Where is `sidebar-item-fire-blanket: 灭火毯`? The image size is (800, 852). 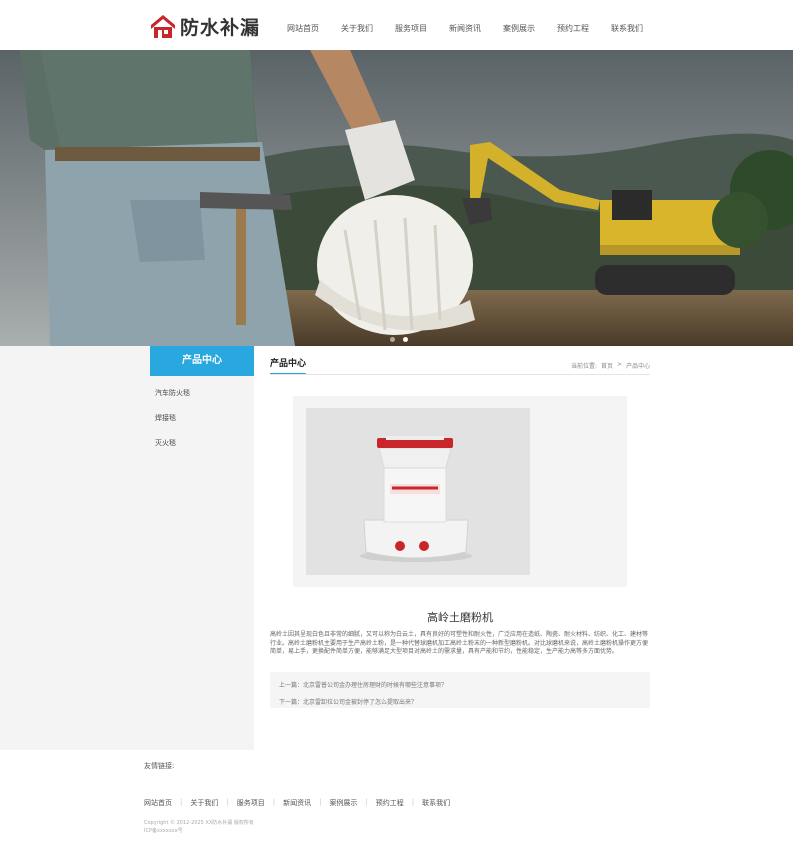
sidebar-item-fire-blanket: 灭火毯 is located at coordinates (202, 438).